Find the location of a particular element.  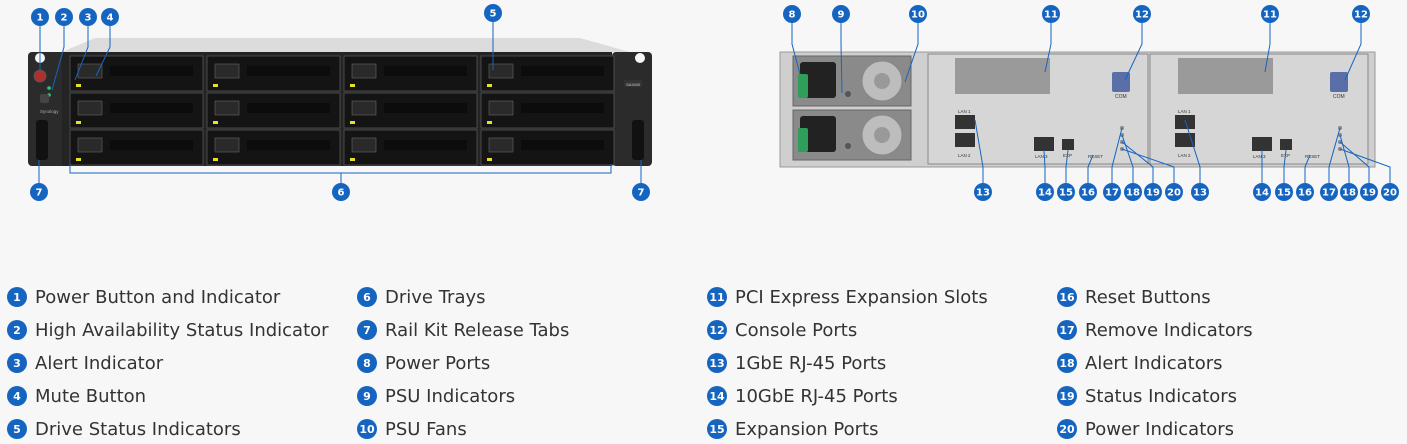

front-brand-label: Synology is located at coordinates (49, 111).